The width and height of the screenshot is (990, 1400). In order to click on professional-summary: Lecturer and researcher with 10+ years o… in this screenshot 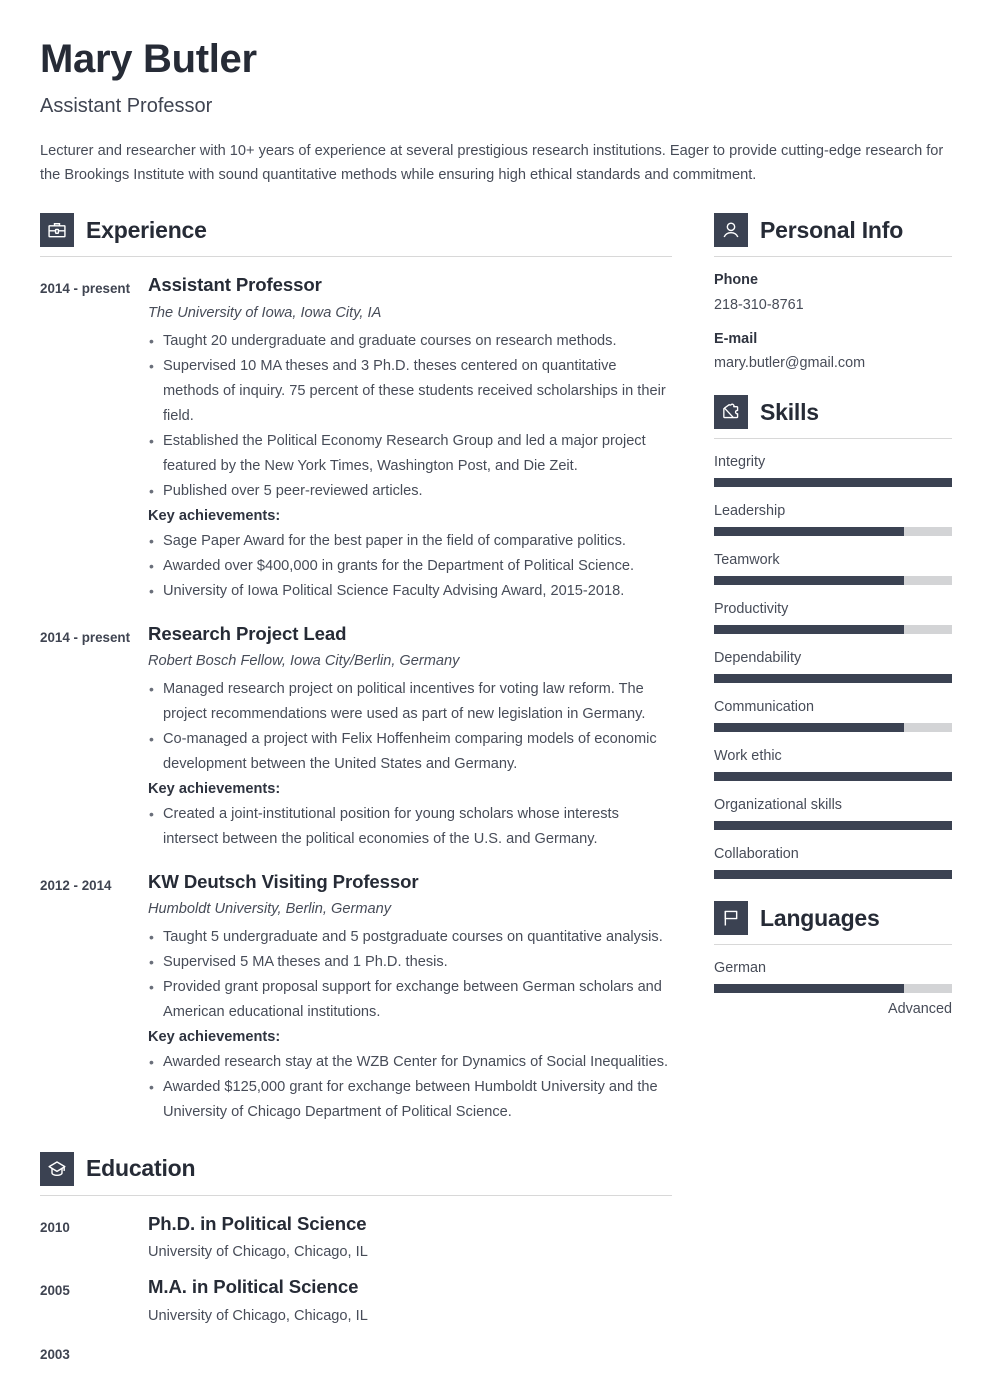, I will do `click(492, 163)`.